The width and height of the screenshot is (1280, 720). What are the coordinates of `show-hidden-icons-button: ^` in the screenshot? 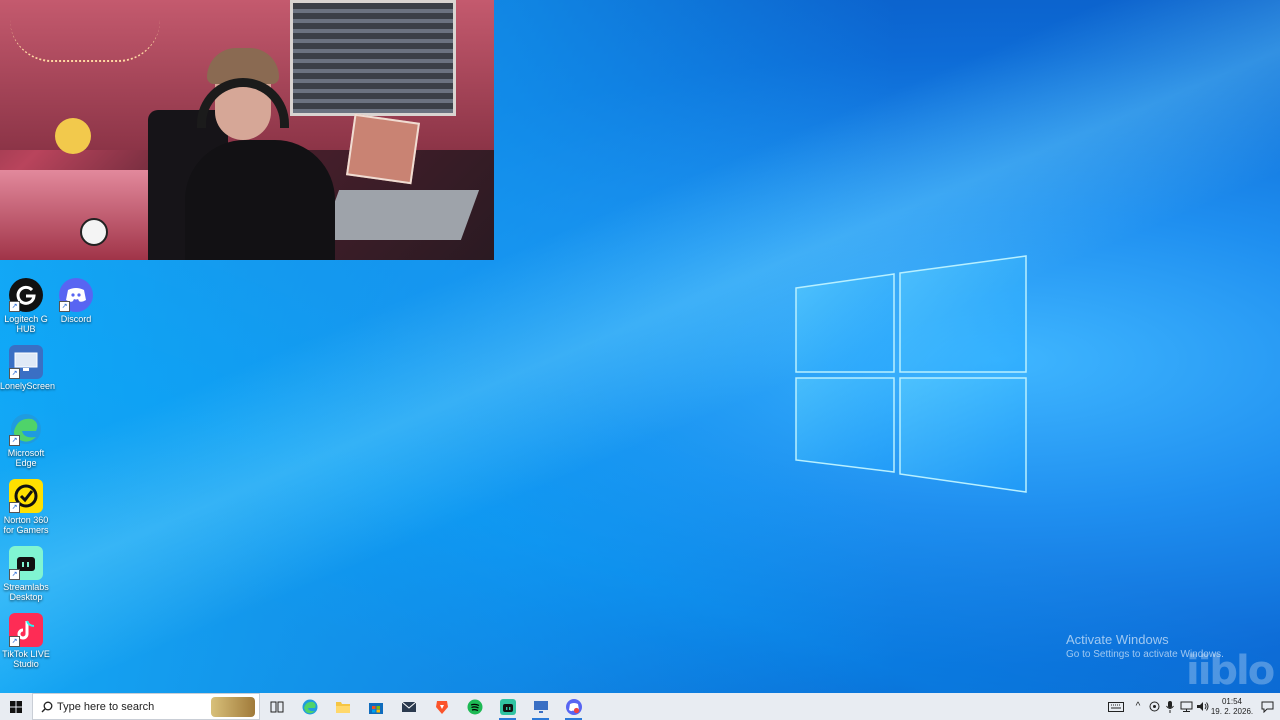 It's located at (1138, 706).